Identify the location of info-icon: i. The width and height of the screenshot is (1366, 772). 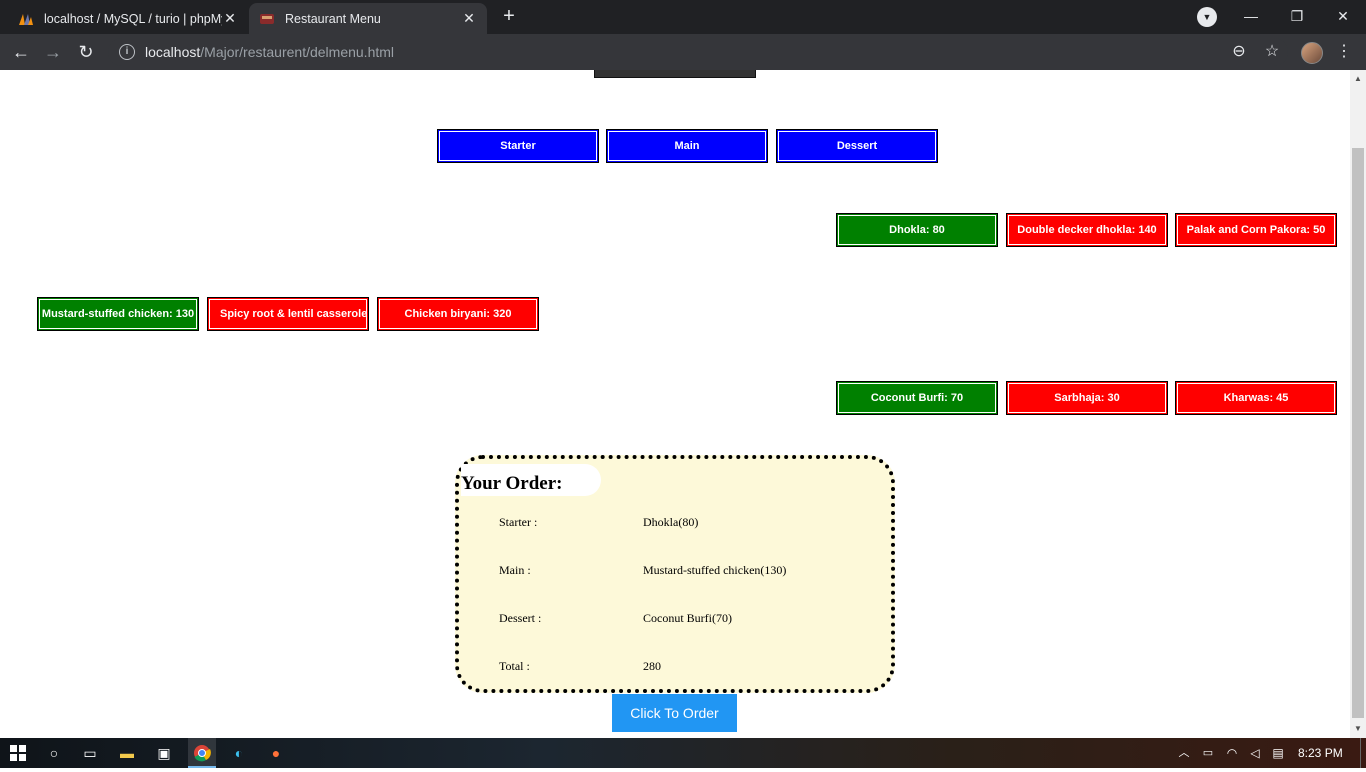
(127, 52).